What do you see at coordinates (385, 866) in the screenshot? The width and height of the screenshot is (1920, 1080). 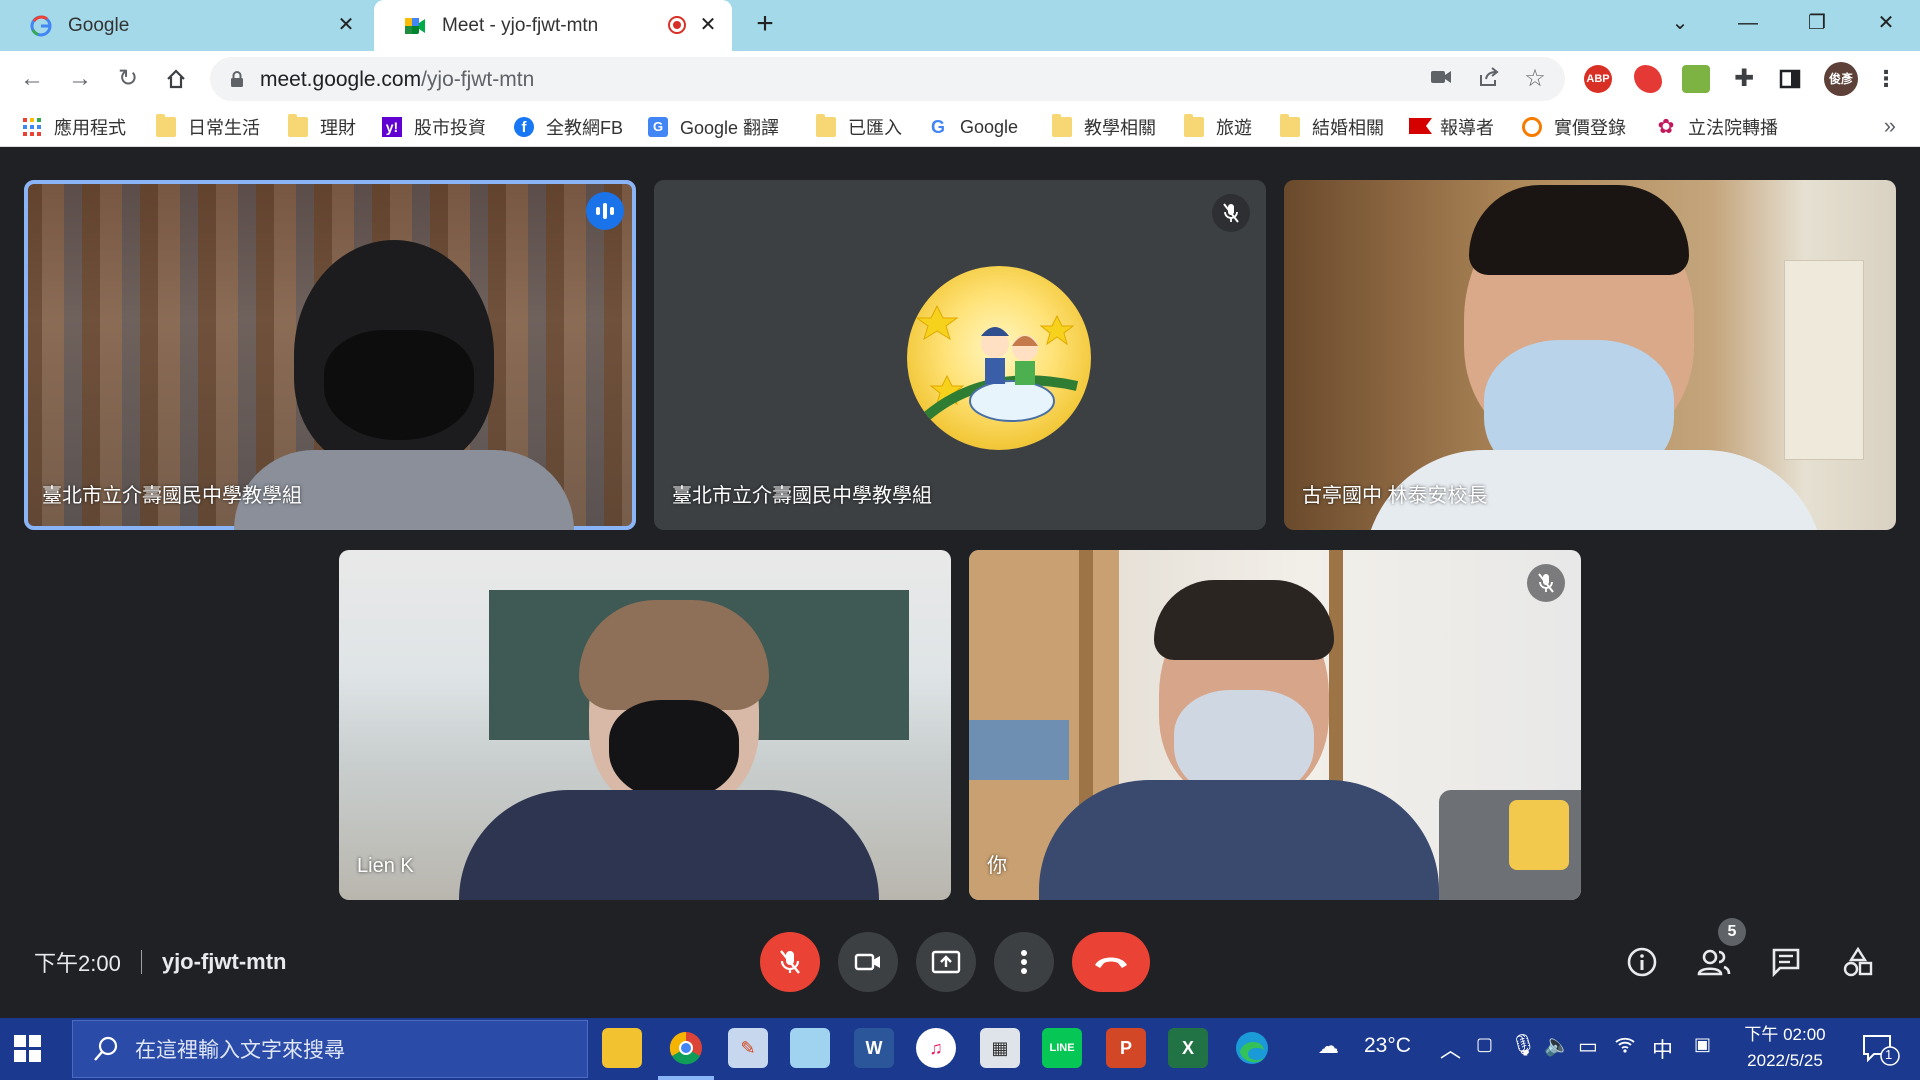 I see `participant-name: Lien K` at bounding box center [385, 866].